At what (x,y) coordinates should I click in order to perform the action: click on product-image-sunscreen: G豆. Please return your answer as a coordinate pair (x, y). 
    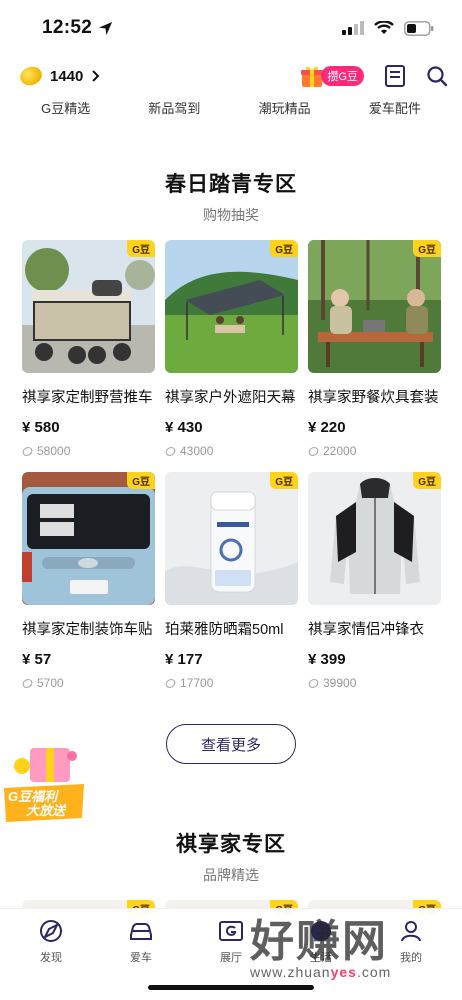
    Looking at the image, I should click on (231, 538).